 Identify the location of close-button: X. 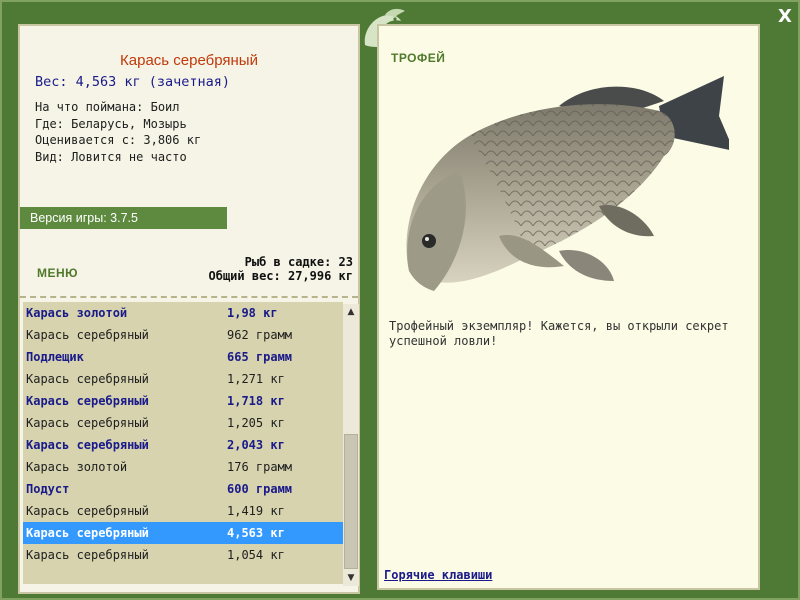
(785, 17).